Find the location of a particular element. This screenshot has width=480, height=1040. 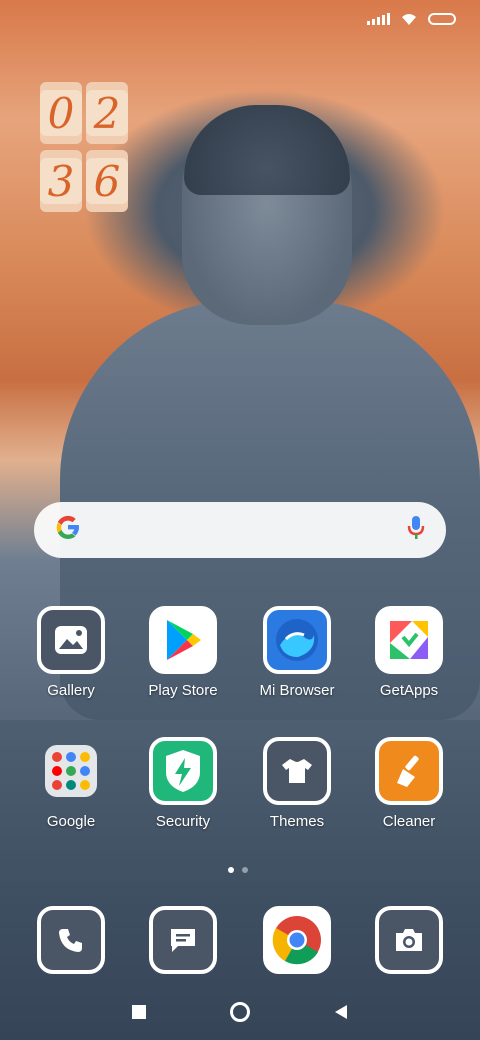

mi-browser-icon is located at coordinates (297, 640).